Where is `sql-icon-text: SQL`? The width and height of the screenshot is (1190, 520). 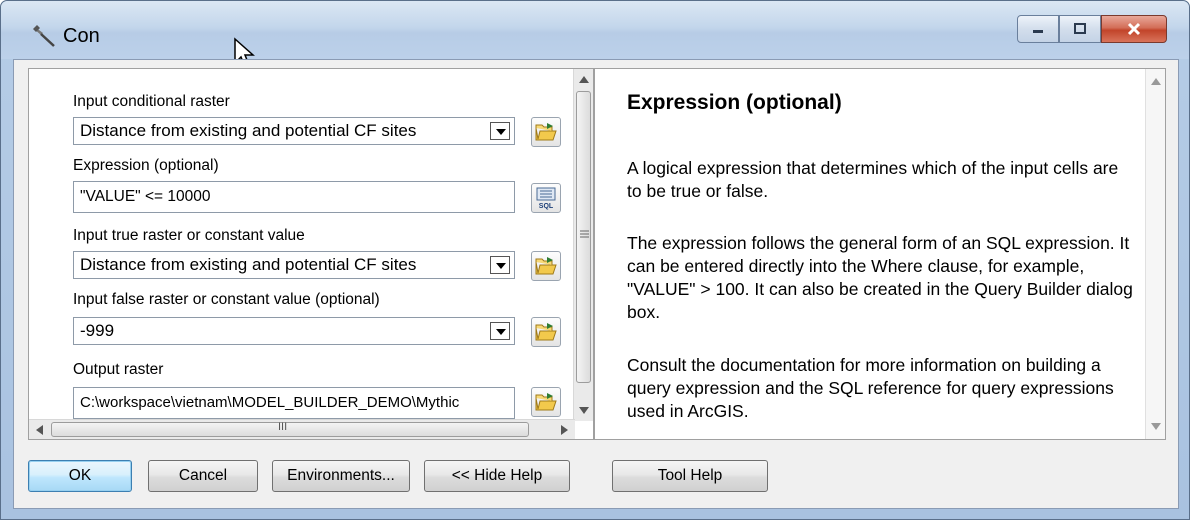
sql-icon-text: SQL is located at coordinates (546, 206).